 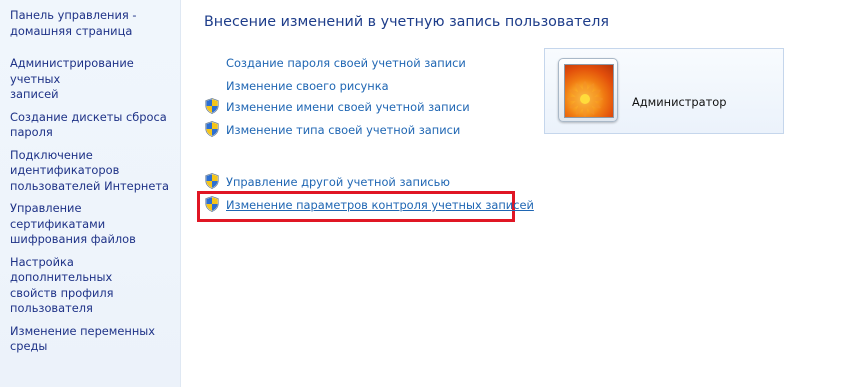 I want to click on change-picture-link: Изменение своего рисунка, so click(x=307, y=86).